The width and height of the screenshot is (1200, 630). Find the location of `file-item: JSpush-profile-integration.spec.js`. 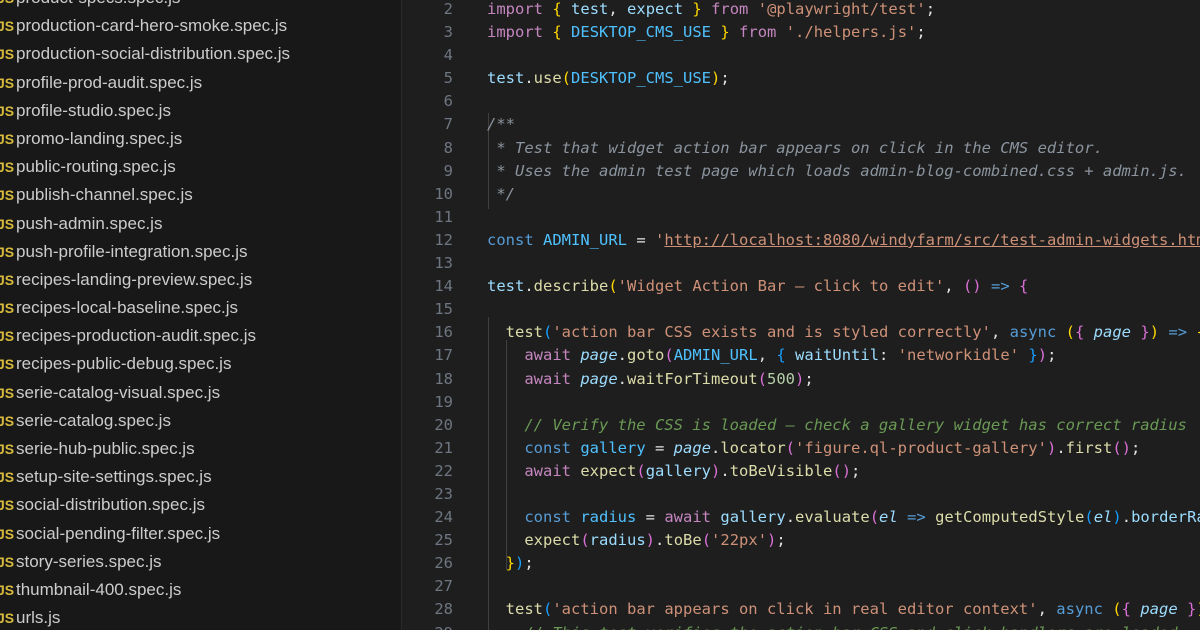

file-item: JSpush-profile-integration.spec.js is located at coordinates (200, 252).